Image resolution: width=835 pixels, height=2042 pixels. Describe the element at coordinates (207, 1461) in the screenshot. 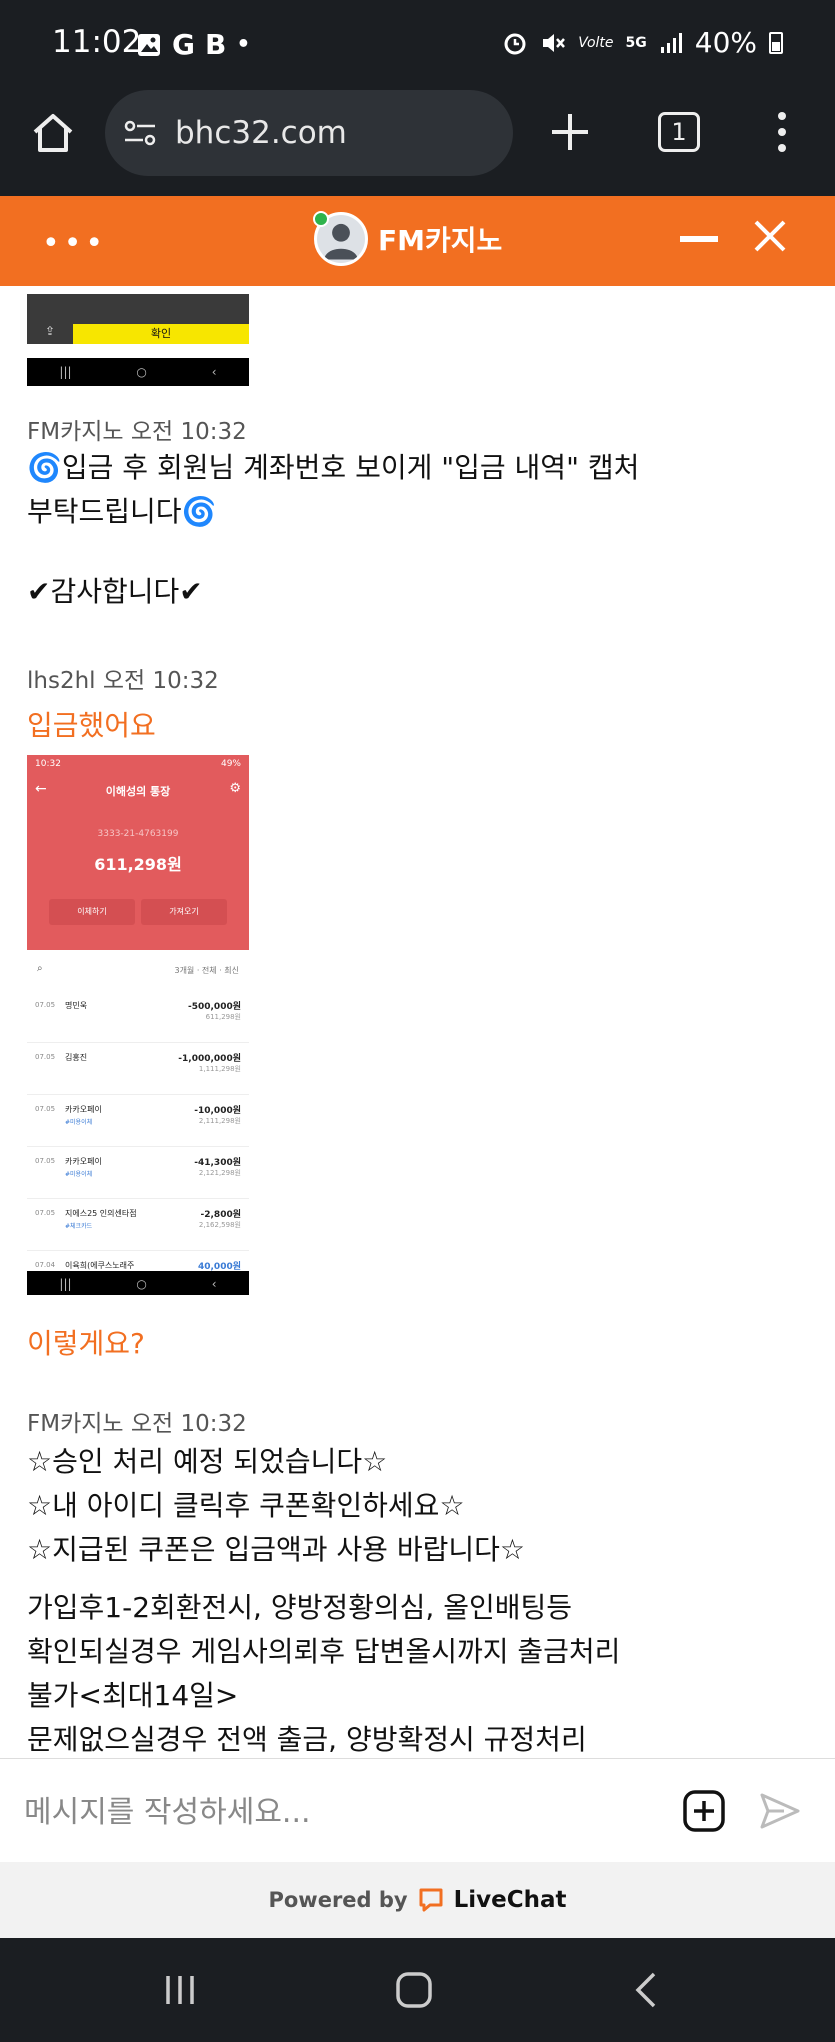

I see `message-line: ☆승인 처리 예정 되었습니다☆` at that location.